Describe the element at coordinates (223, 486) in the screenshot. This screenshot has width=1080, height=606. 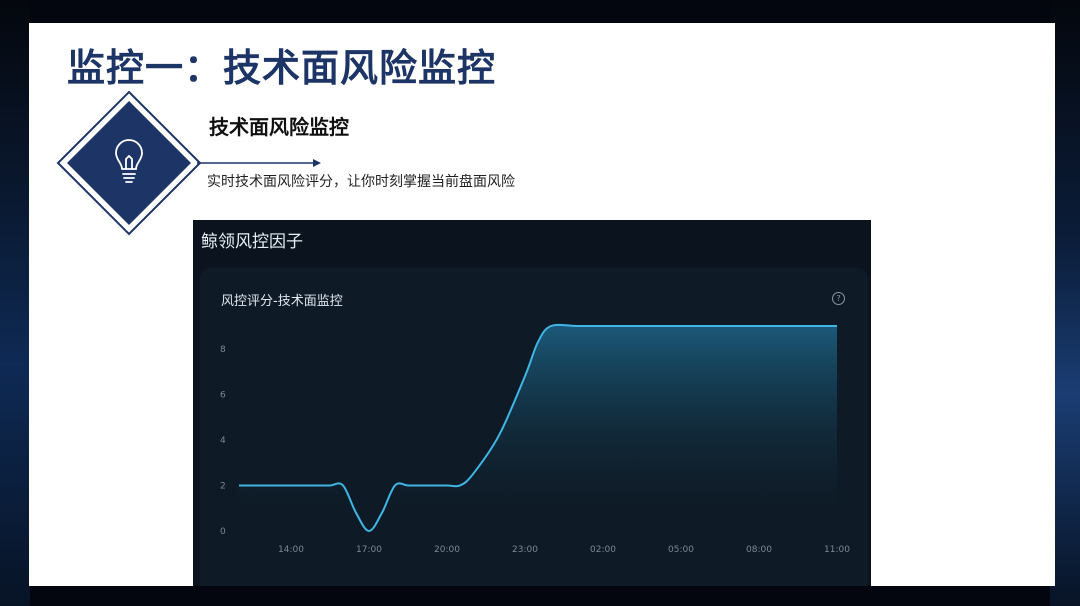
I see `y-tick-label: 2` at that location.